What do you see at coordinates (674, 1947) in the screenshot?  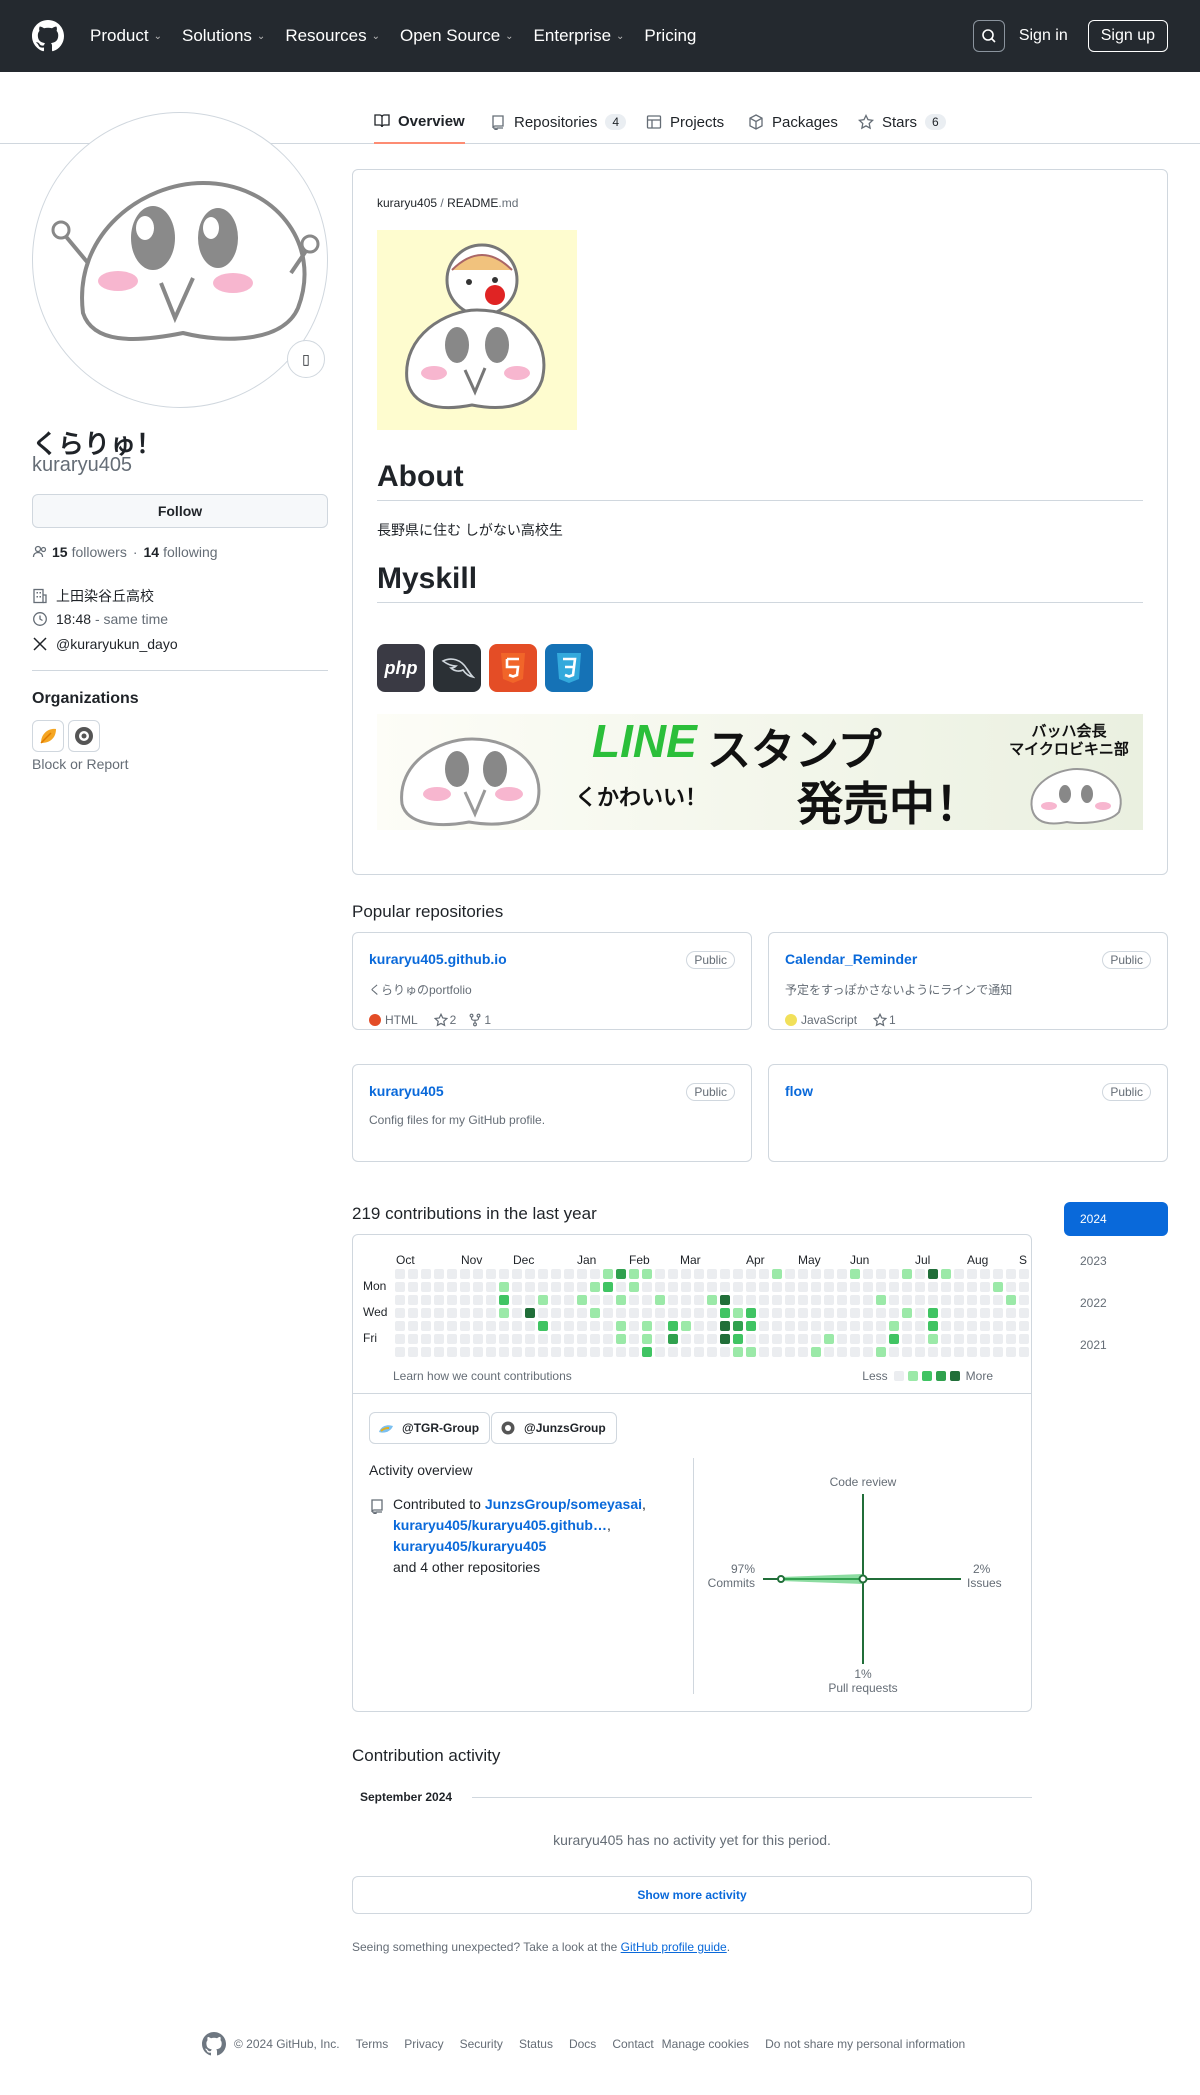 I see `profile-guide-link: GitHub profile guide` at bounding box center [674, 1947].